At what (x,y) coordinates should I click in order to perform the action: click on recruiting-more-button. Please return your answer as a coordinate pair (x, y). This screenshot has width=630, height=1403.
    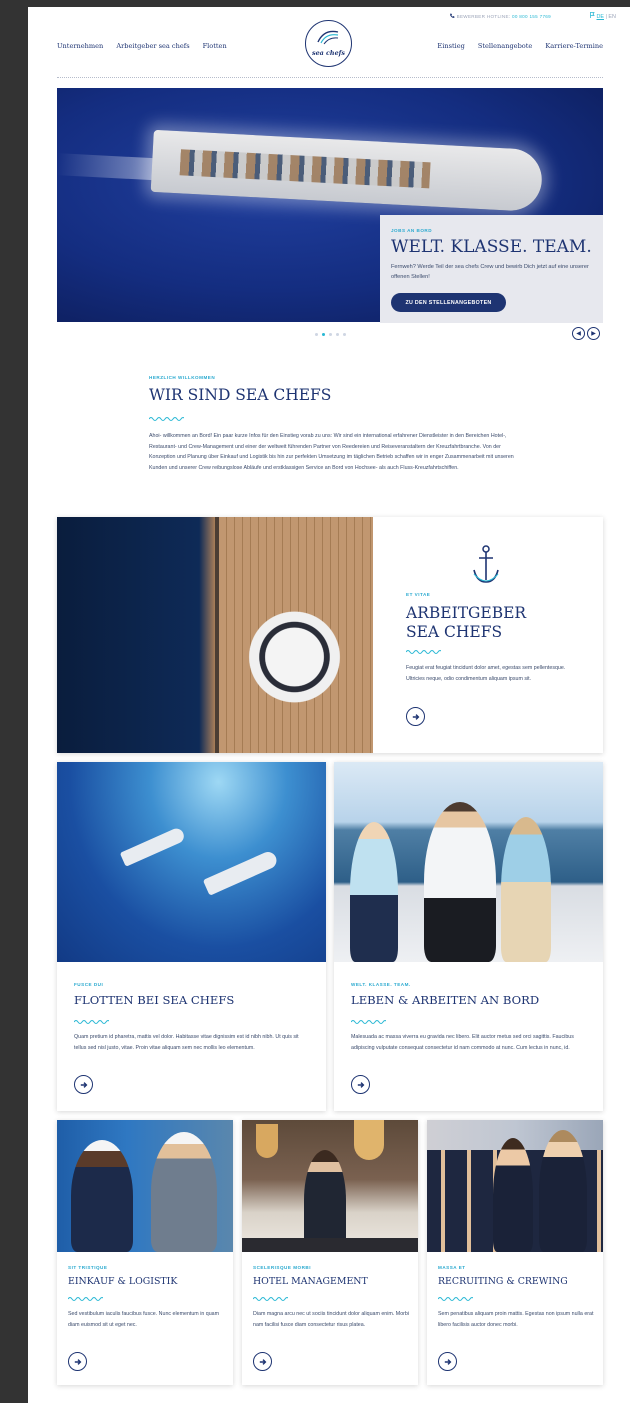
    Looking at the image, I should click on (447, 1361).